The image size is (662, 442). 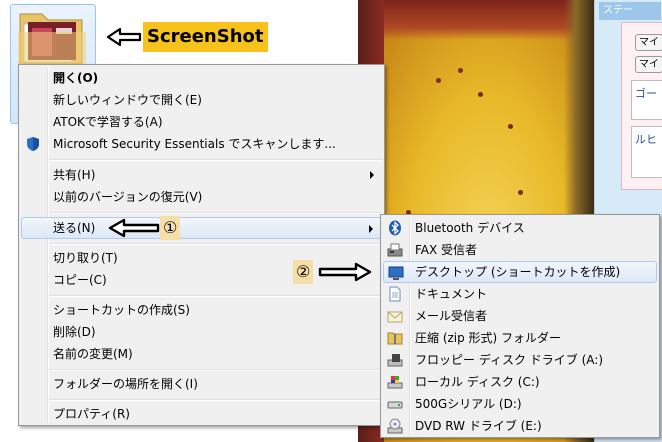 I want to click on menu-item-properties: プロパティ(R), so click(x=201, y=414).